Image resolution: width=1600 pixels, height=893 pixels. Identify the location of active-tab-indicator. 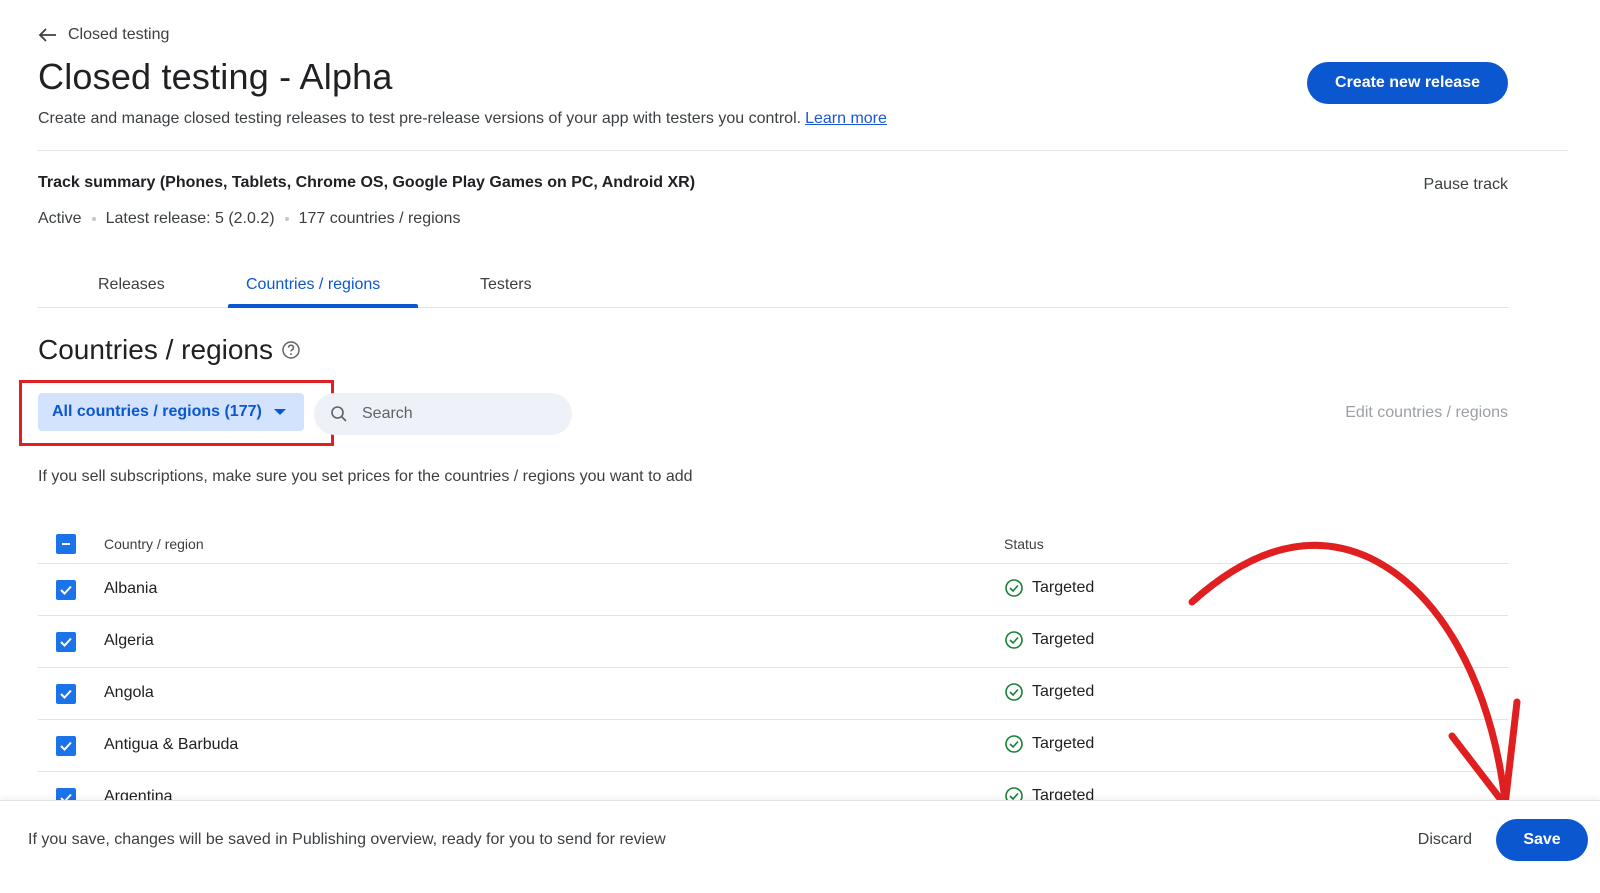
(323, 306).